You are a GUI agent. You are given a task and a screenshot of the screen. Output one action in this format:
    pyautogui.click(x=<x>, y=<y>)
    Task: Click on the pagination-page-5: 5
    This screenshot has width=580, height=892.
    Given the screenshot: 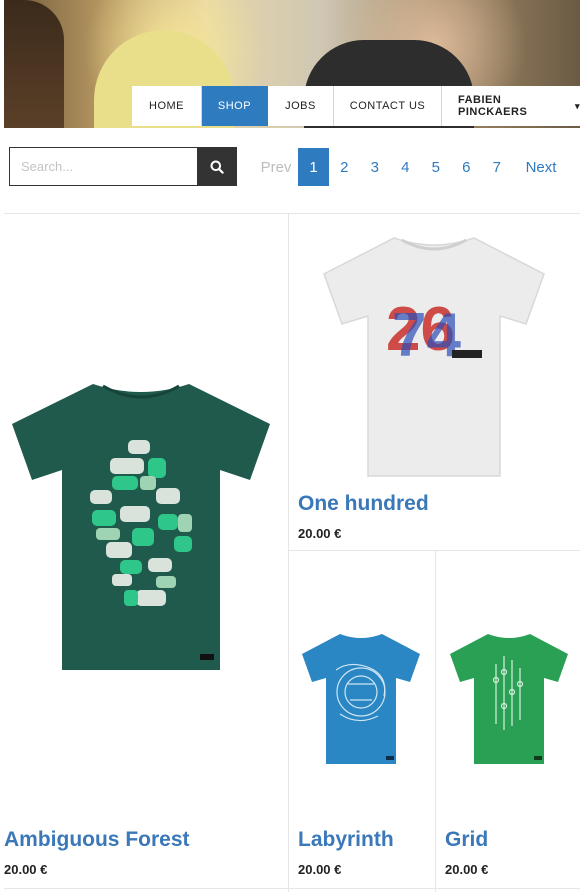 What is the action you would take?
    pyautogui.click(x=436, y=167)
    